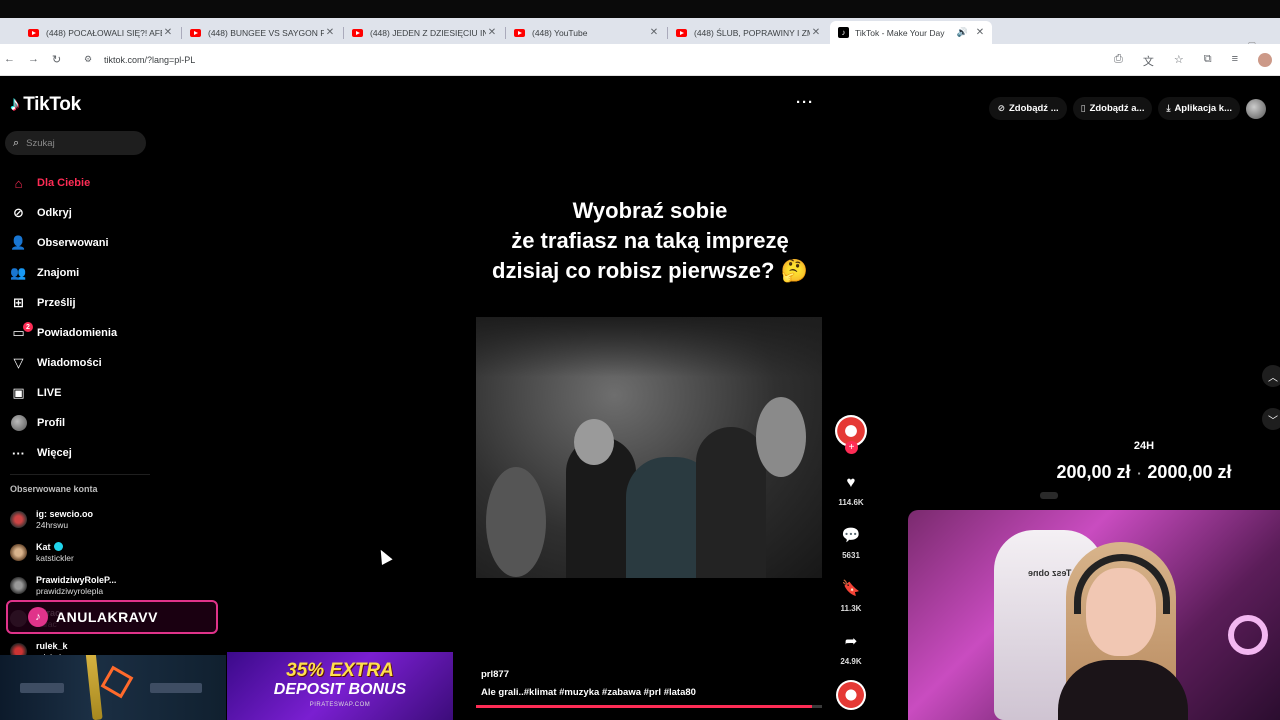 The image size is (1280, 720). What do you see at coordinates (1265, 60) in the screenshot?
I see `browser-profile-avatar` at bounding box center [1265, 60].